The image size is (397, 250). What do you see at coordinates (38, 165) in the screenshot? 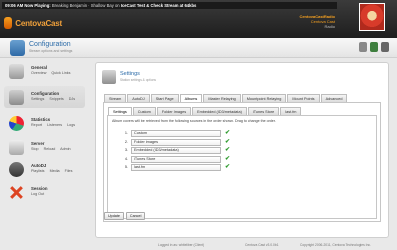
I see `sidebar-item-title: AutoDJ` at bounding box center [38, 165].